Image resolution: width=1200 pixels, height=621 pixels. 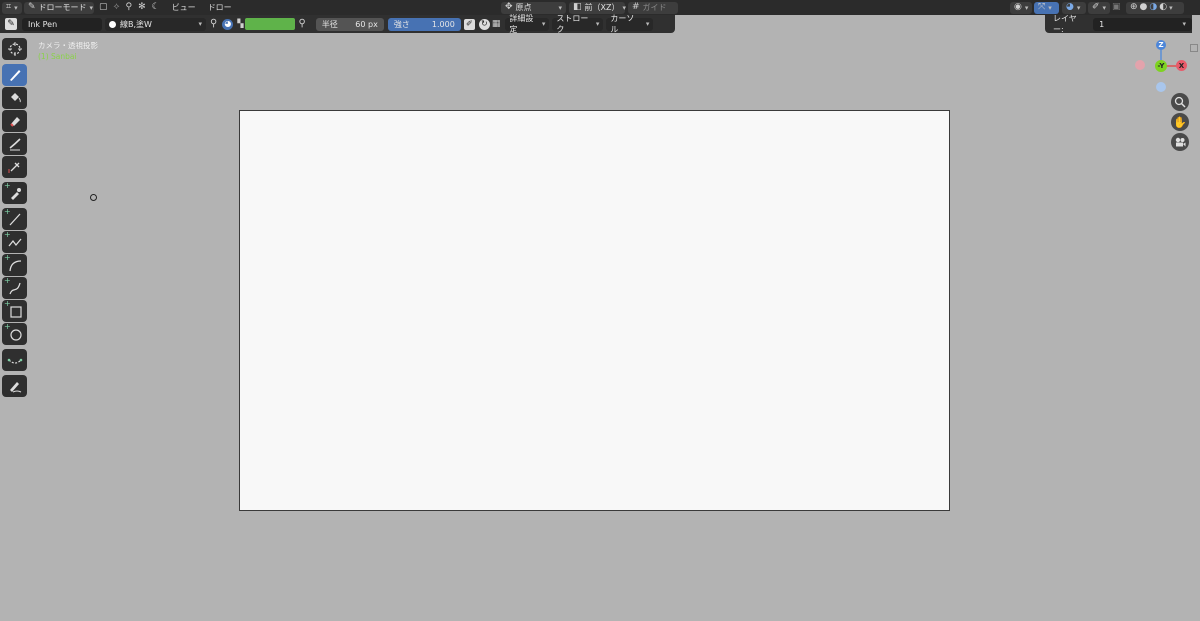 I want to click on pencil-icon, so click(x=14, y=75).